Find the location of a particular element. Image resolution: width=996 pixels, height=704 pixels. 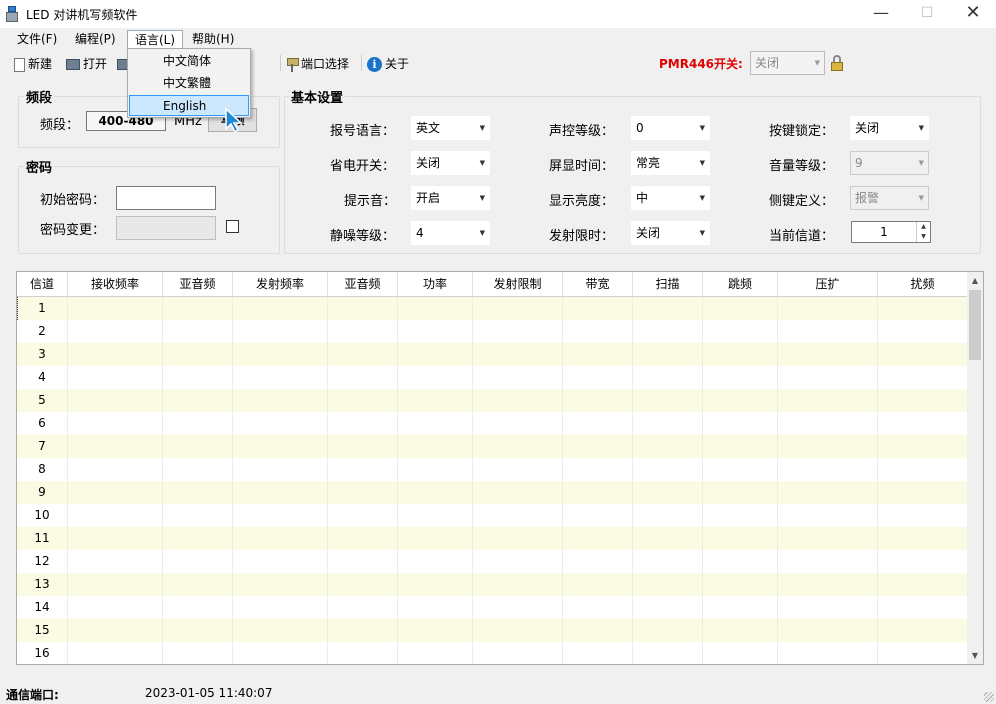

channel-number-cell: 4 is located at coordinates (42, 377).